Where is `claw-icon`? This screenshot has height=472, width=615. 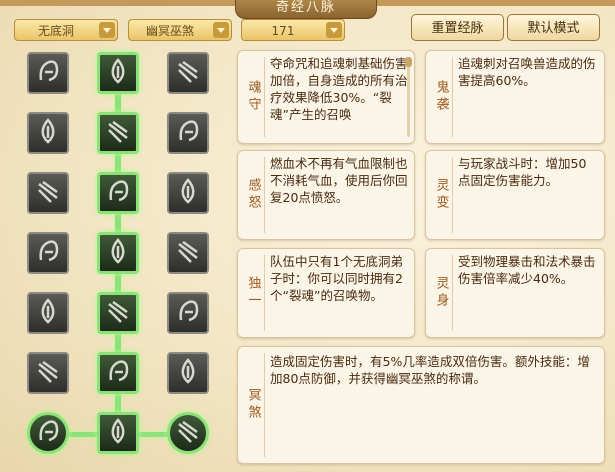 claw-icon is located at coordinates (48, 73).